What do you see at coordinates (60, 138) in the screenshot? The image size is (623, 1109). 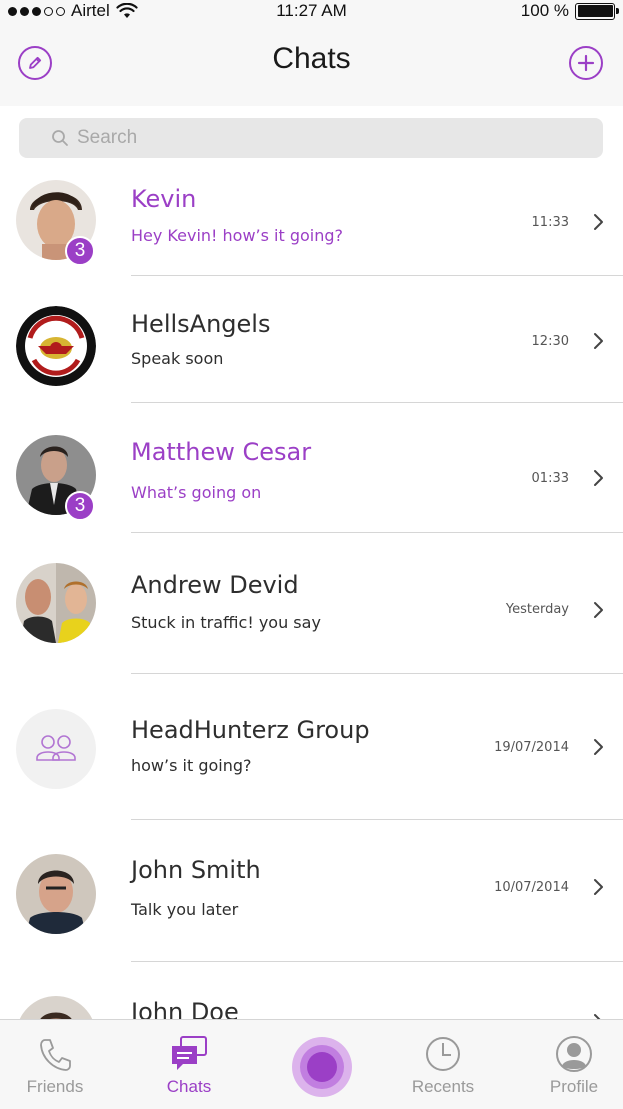 I see `search-icon` at bounding box center [60, 138].